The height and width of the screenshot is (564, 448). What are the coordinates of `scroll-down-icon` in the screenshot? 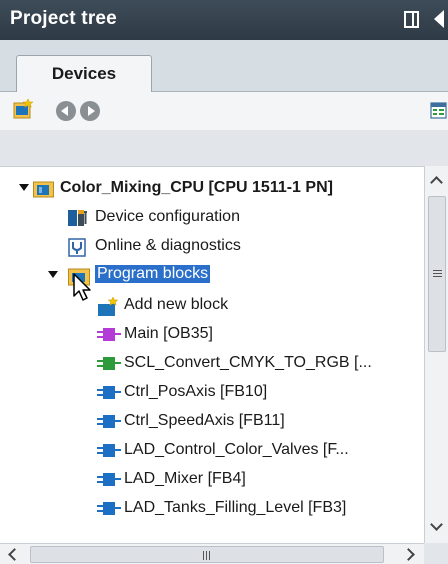 It's located at (437, 527).